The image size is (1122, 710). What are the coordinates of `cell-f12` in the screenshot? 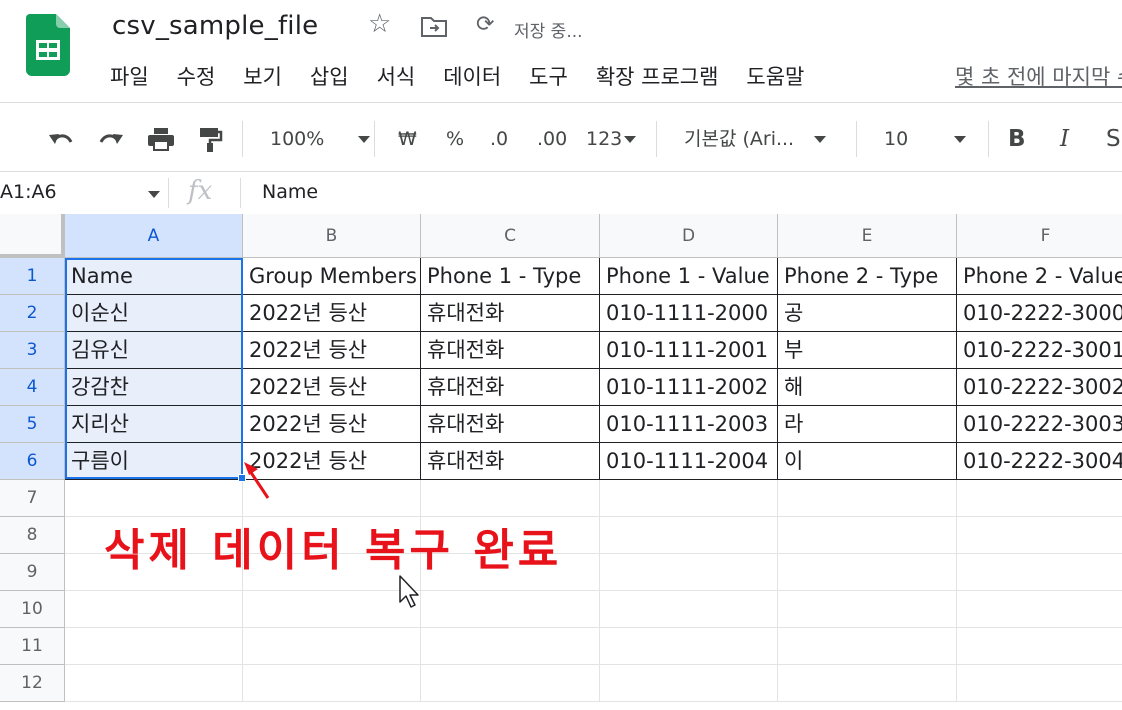 It's located at (1039, 683).